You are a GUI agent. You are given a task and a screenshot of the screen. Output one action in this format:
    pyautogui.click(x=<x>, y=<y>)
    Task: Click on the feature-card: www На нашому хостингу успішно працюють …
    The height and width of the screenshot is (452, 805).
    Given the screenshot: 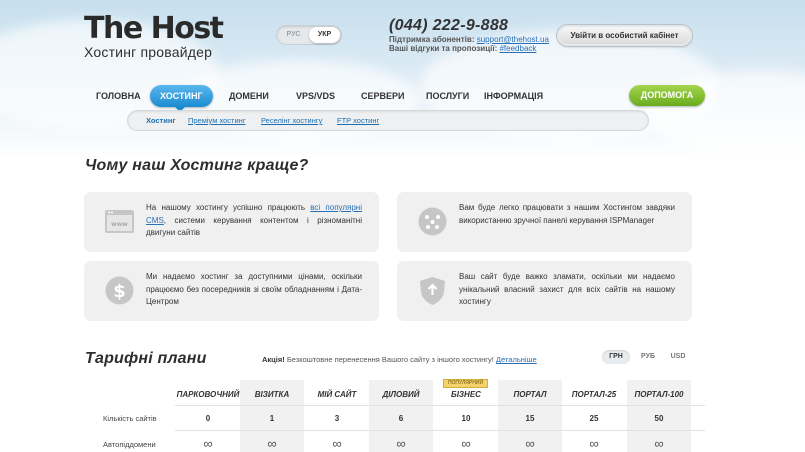 What is the action you would take?
    pyautogui.click(x=231, y=222)
    